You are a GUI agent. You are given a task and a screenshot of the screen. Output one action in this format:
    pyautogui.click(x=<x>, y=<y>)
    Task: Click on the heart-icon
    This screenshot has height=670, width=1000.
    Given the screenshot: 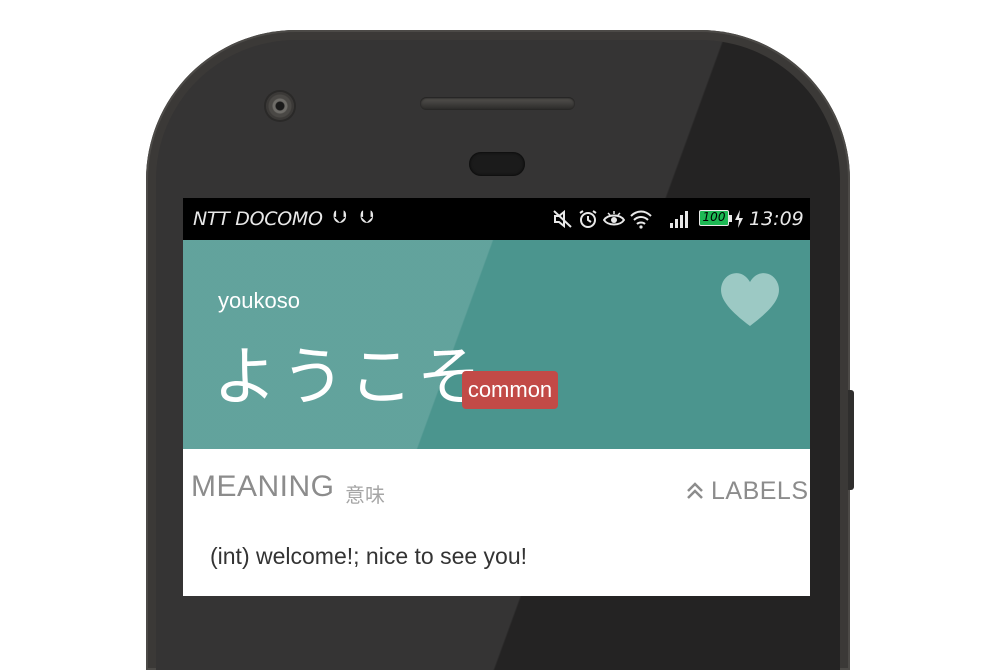 What is the action you would take?
    pyautogui.click(x=750, y=299)
    